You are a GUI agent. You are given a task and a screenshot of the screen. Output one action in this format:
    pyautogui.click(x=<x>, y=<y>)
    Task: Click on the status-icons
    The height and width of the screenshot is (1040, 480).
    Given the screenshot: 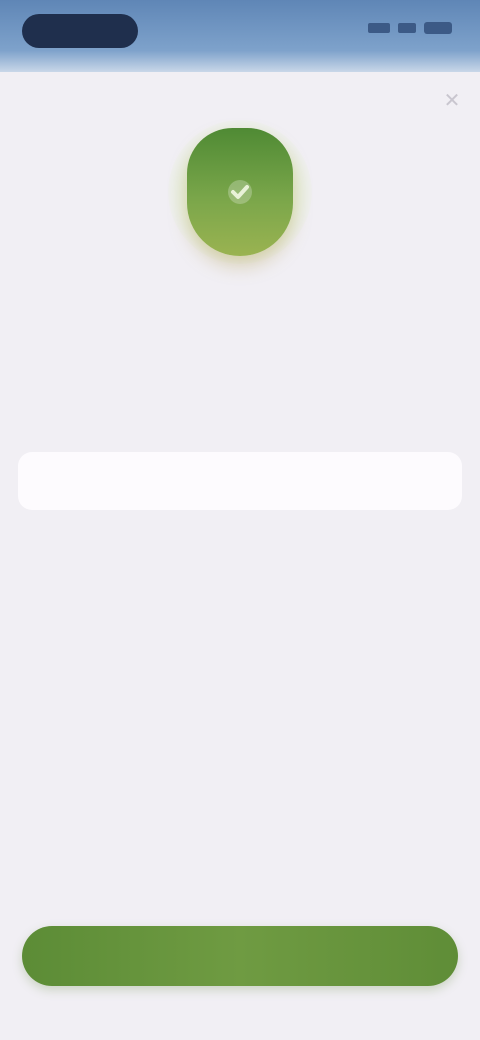 What is the action you would take?
    pyautogui.click(x=410, y=28)
    